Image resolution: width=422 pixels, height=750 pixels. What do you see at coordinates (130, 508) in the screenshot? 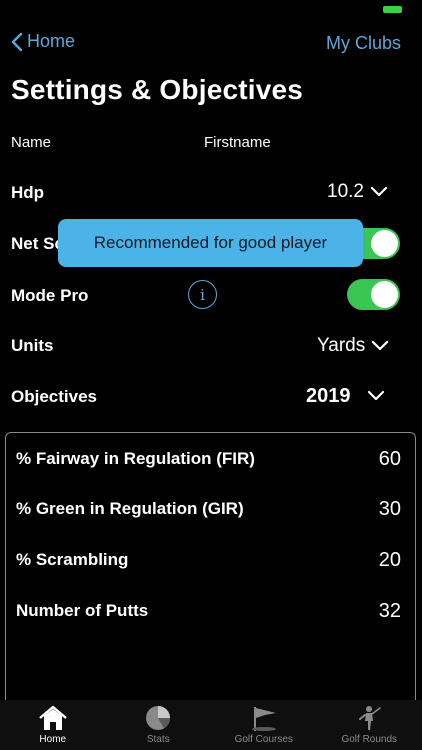
I see `objective-label: % Green in Regulation (GIR)` at bounding box center [130, 508].